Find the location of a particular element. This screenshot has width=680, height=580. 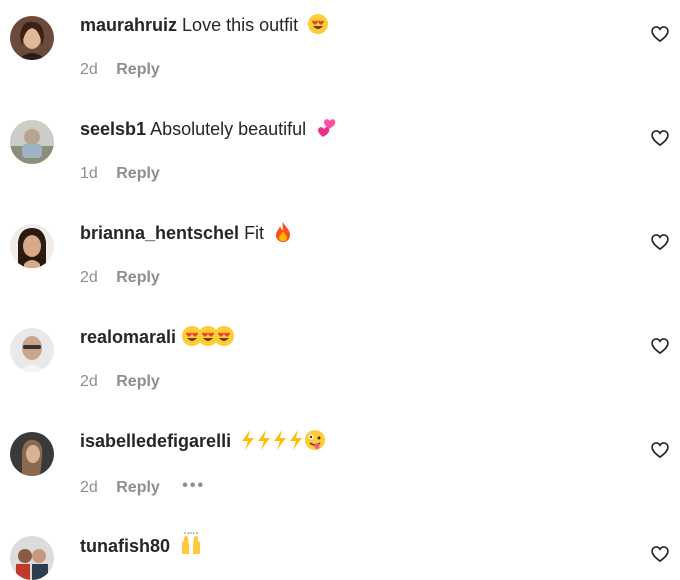

more-options-button: ••• is located at coordinates (193, 486).